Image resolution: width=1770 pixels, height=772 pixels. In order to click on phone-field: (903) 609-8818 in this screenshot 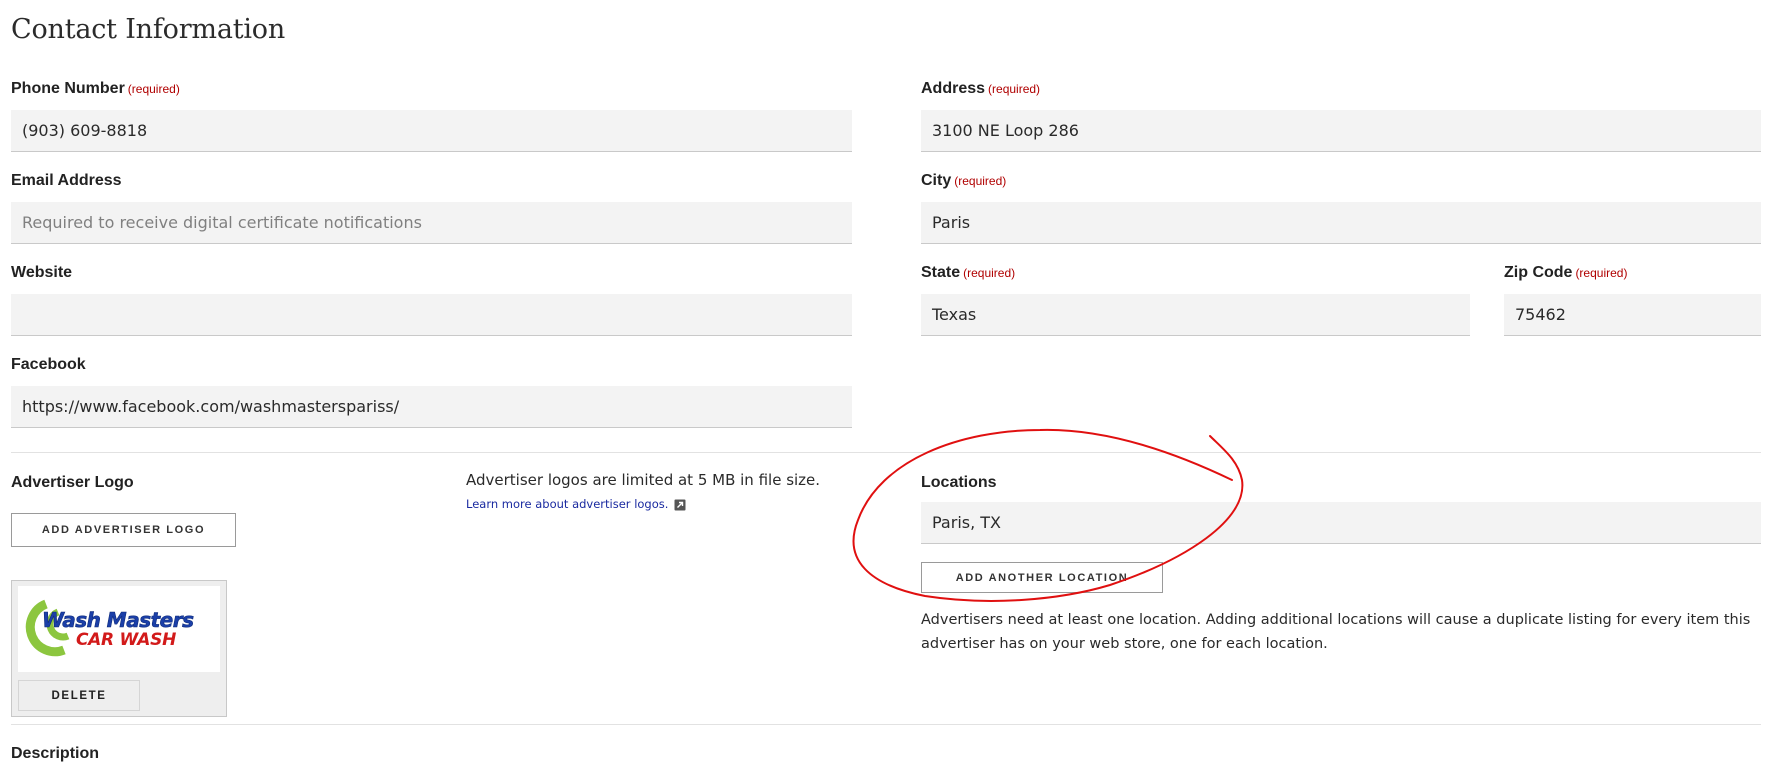, I will do `click(431, 131)`.